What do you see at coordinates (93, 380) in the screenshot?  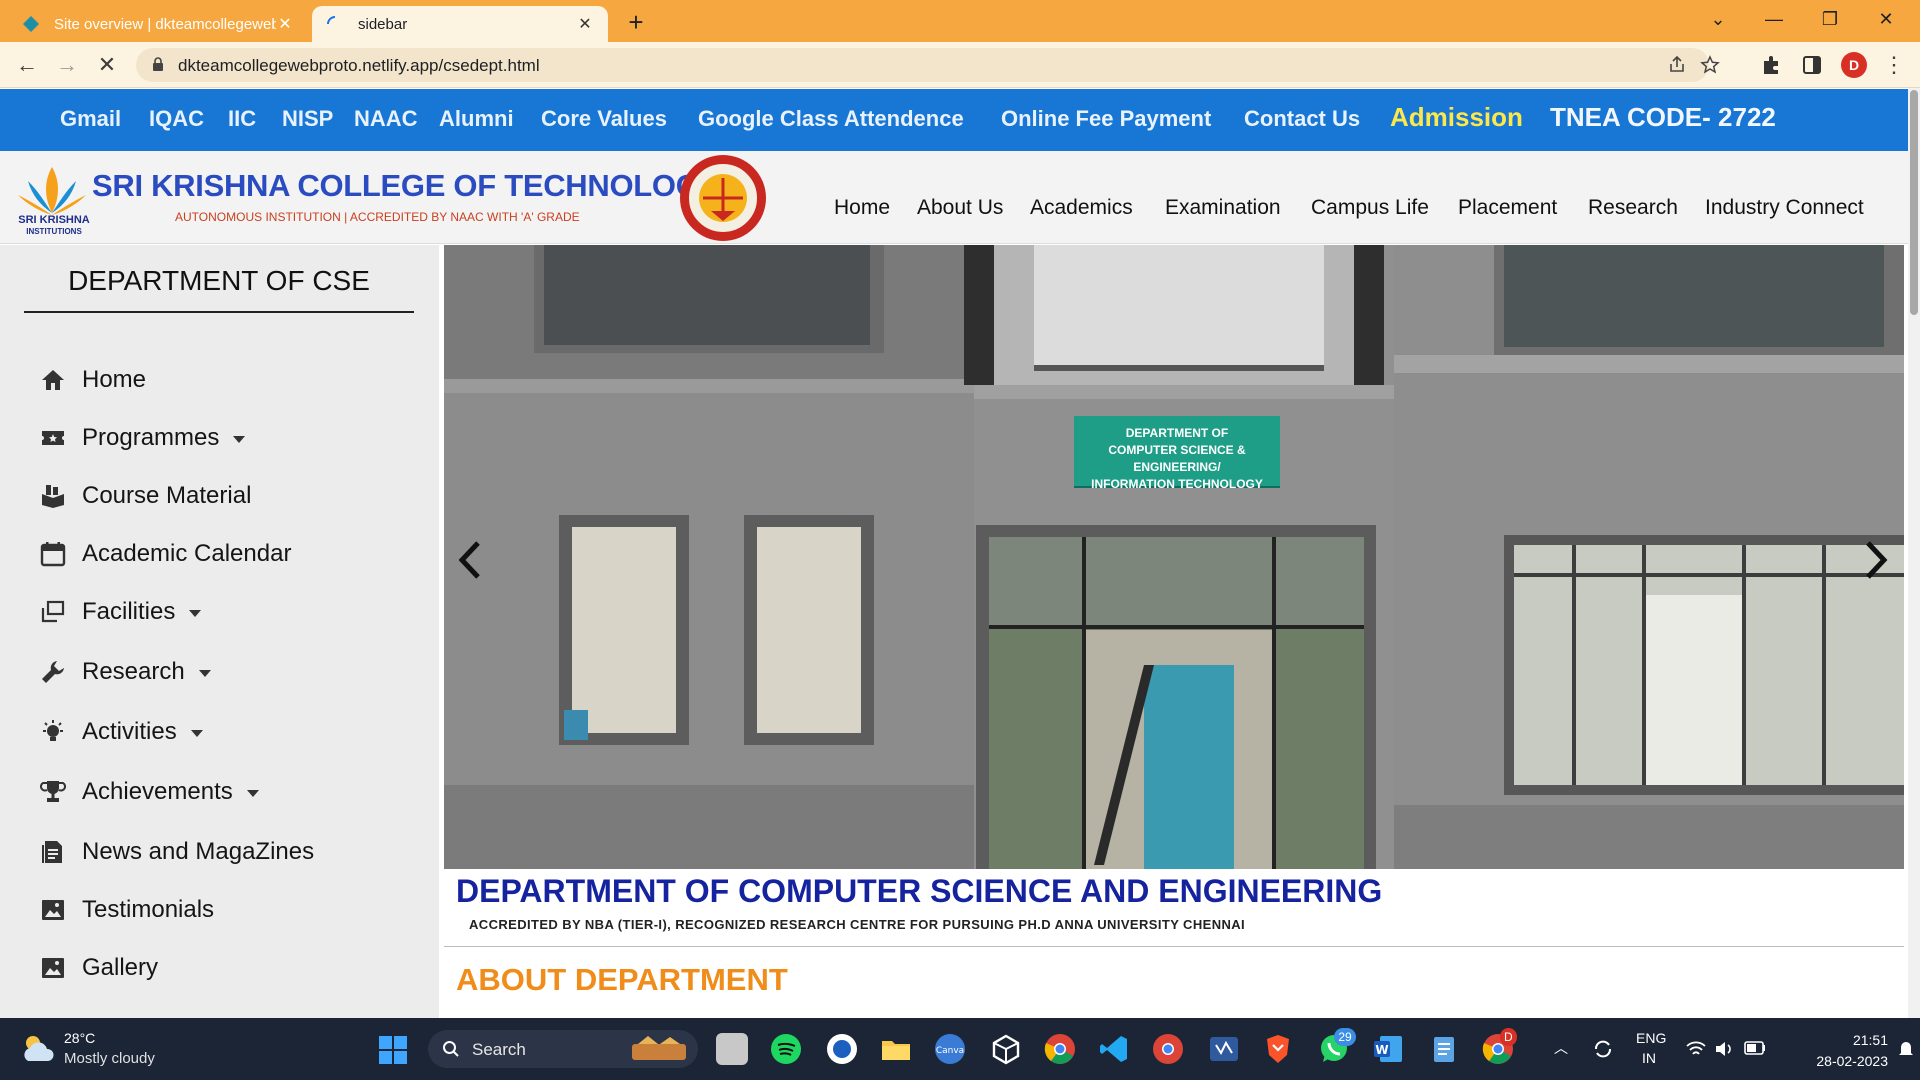 I see `sidebar-item-home: Home` at bounding box center [93, 380].